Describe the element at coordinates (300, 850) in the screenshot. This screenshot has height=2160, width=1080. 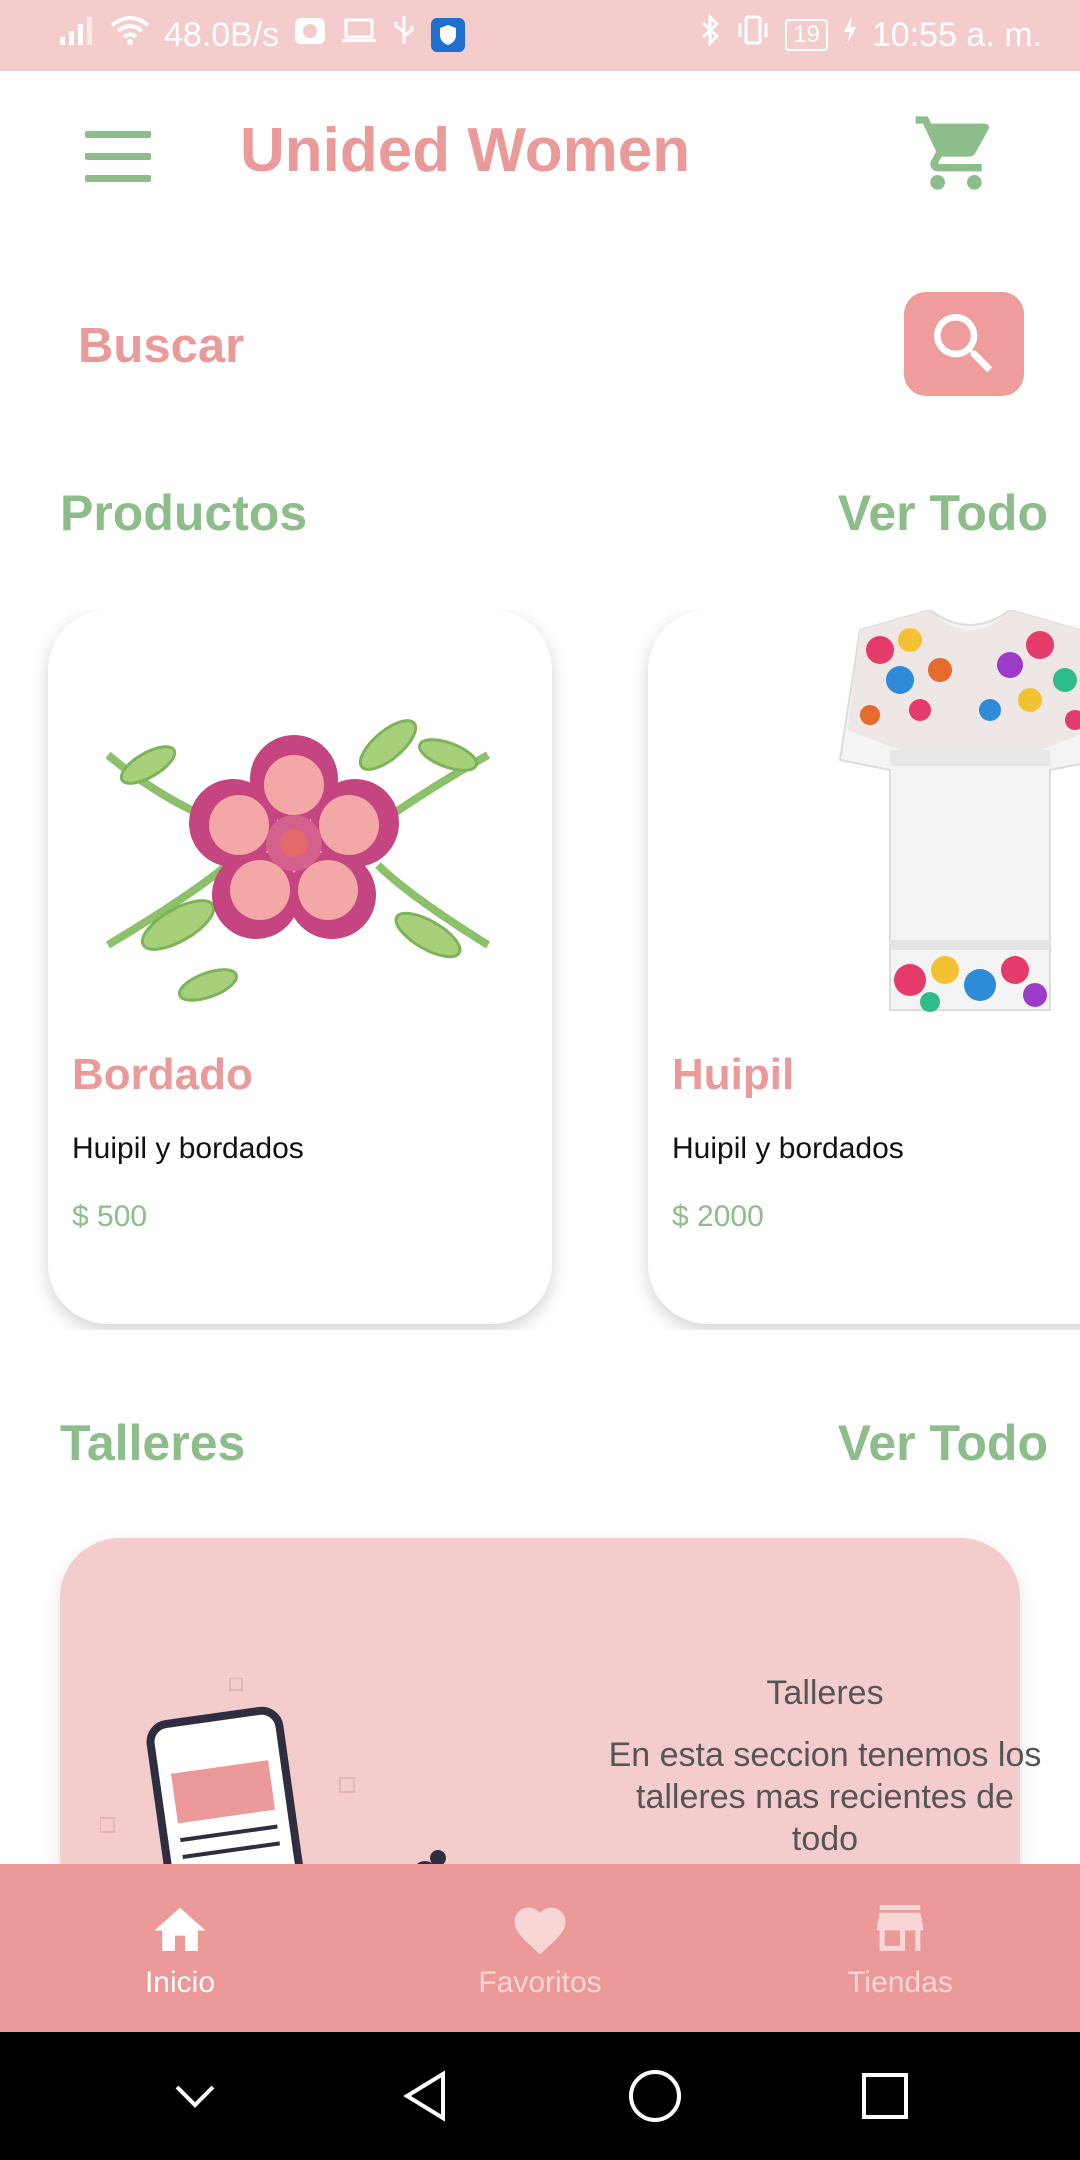
I see `product-image-embroidery` at that location.